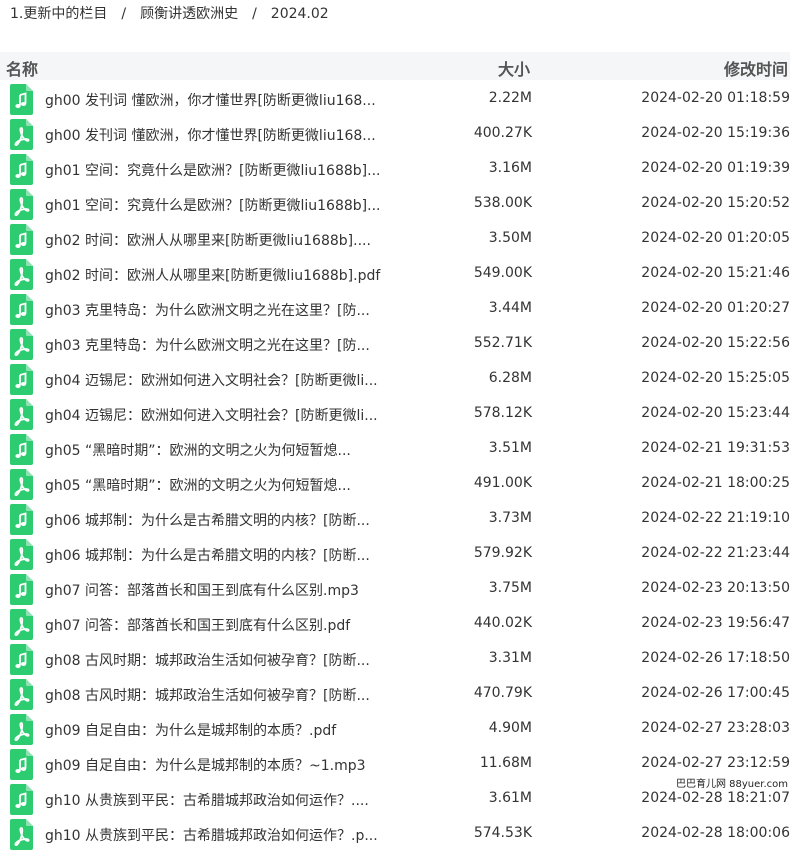 The image size is (800, 852). Describe the element at coordinates (510, 238) in the screenshot. I see `file-size: 3.50M` at that location.